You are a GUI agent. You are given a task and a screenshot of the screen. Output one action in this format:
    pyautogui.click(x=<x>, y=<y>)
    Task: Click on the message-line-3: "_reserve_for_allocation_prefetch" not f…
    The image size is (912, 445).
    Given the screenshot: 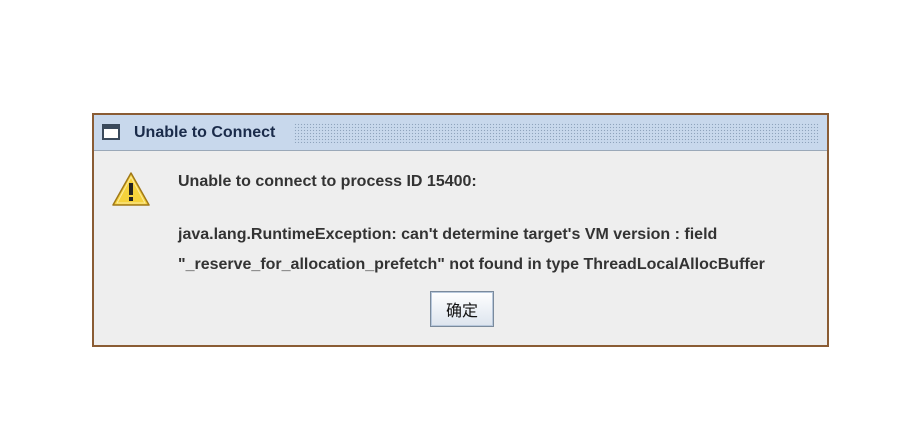 What is the action you would take?
    pyautogui.click(x=471, y=264)
    